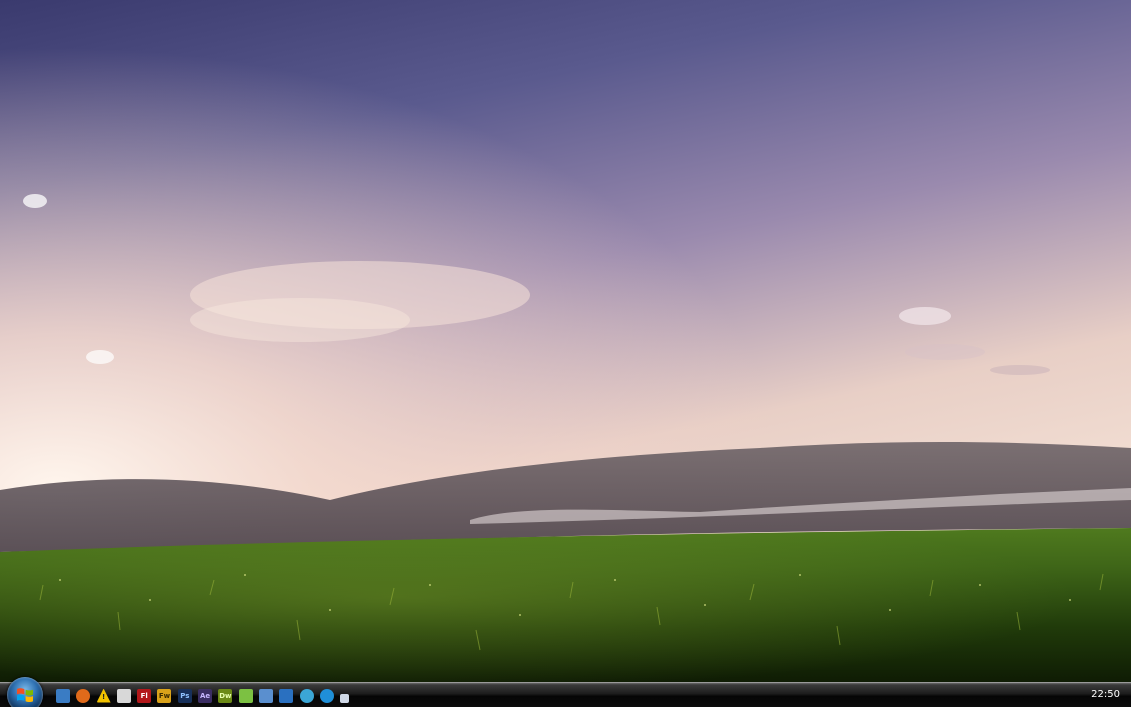 This screenshot has height=707, width=1131. I want to click on remote-desktop-icon, so click(286, 695).